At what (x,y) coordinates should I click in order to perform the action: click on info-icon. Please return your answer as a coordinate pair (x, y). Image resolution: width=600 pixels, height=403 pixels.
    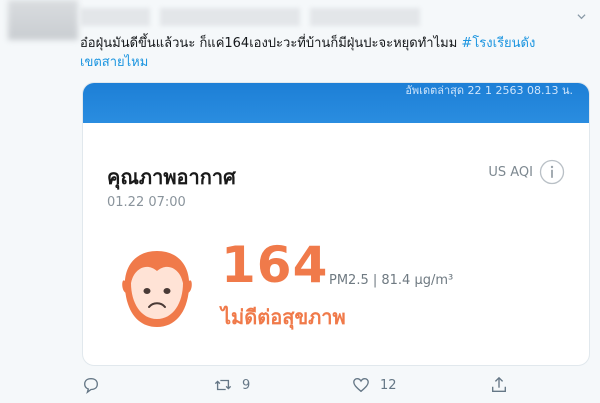
    Looking at the image, I should click on (552, 172).